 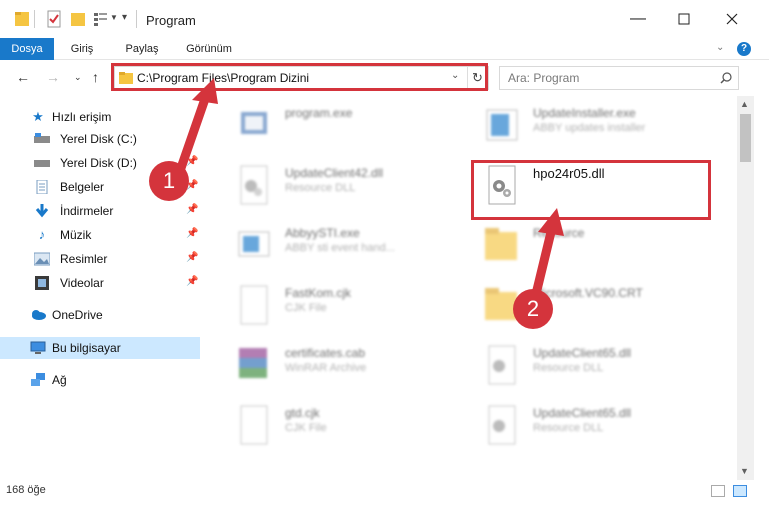 What do you see at coordinates (745, 138) in the screenshot?
I see `scrollbar-thumb` at bounding box center [745, 138].